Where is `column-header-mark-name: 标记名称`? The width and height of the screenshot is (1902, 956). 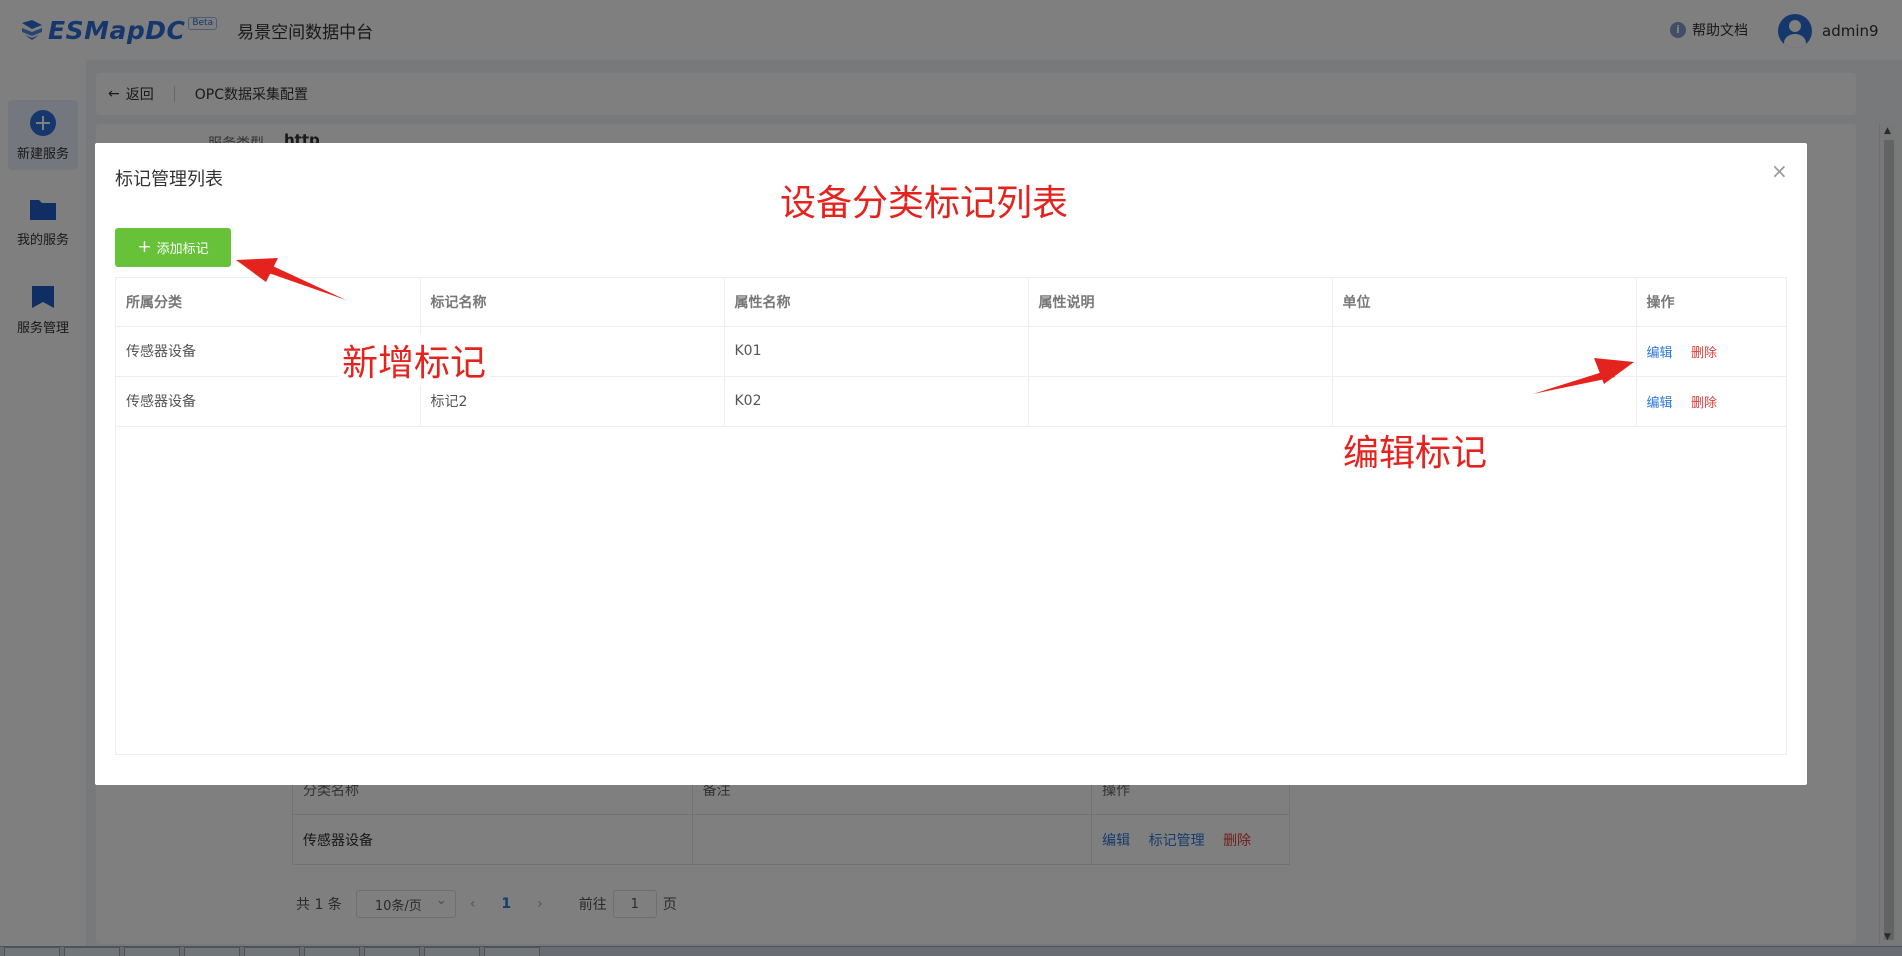 column-header-mark-name: 标记名称 is located at coordinates (572, 302).